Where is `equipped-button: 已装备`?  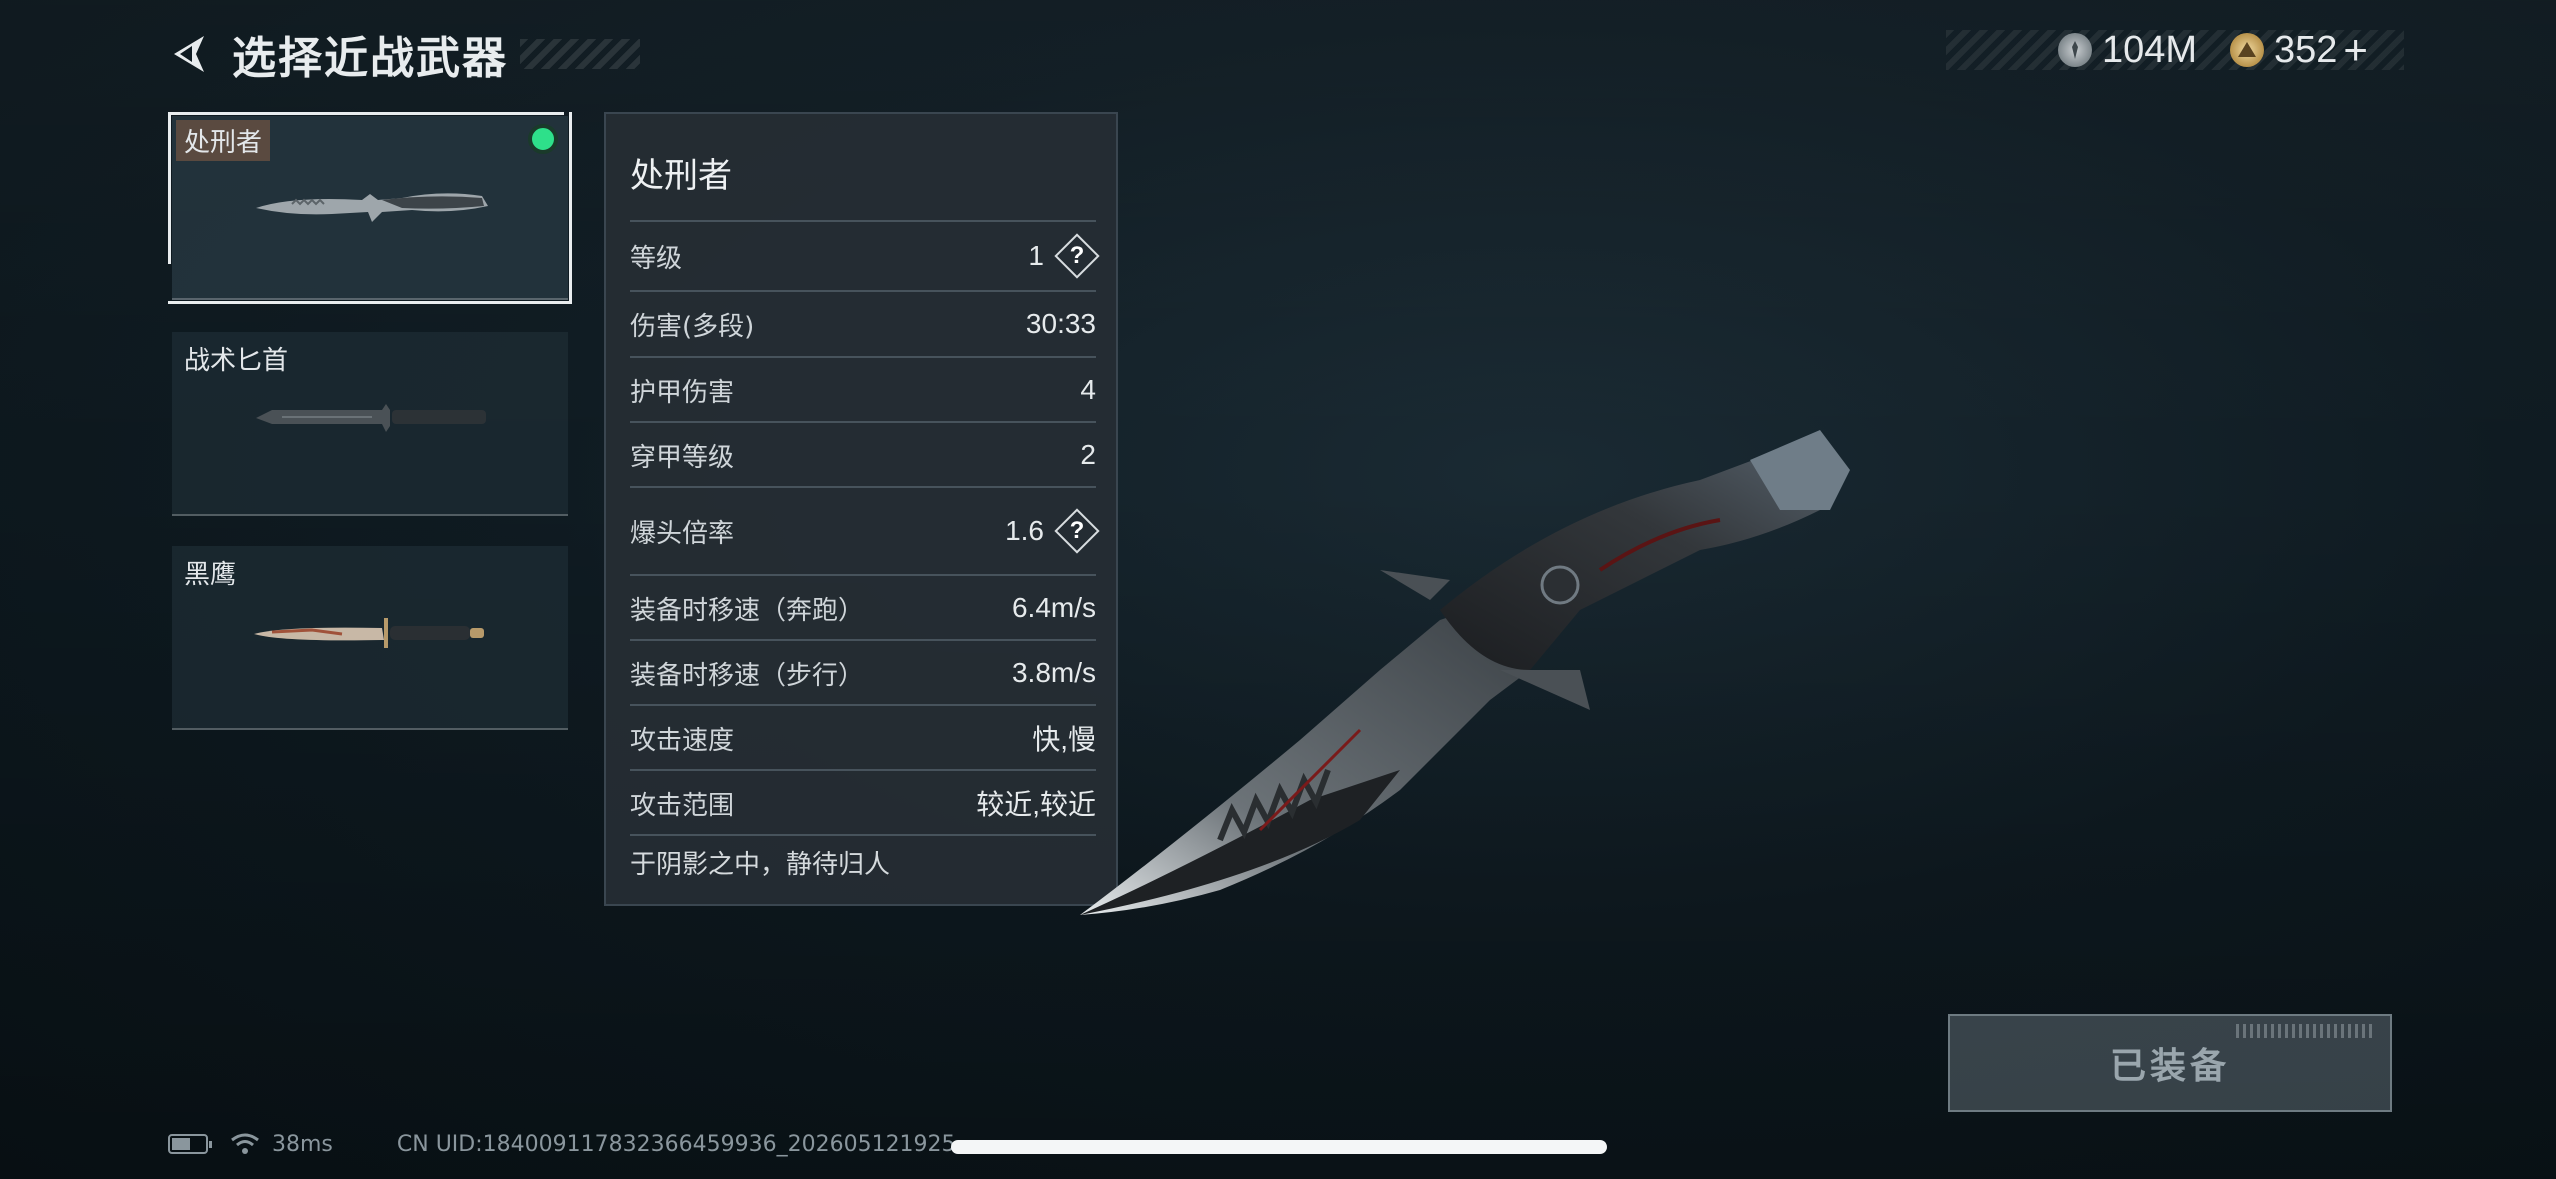 equipped-button: 已装备 is located at coordinates (2170, 1063).